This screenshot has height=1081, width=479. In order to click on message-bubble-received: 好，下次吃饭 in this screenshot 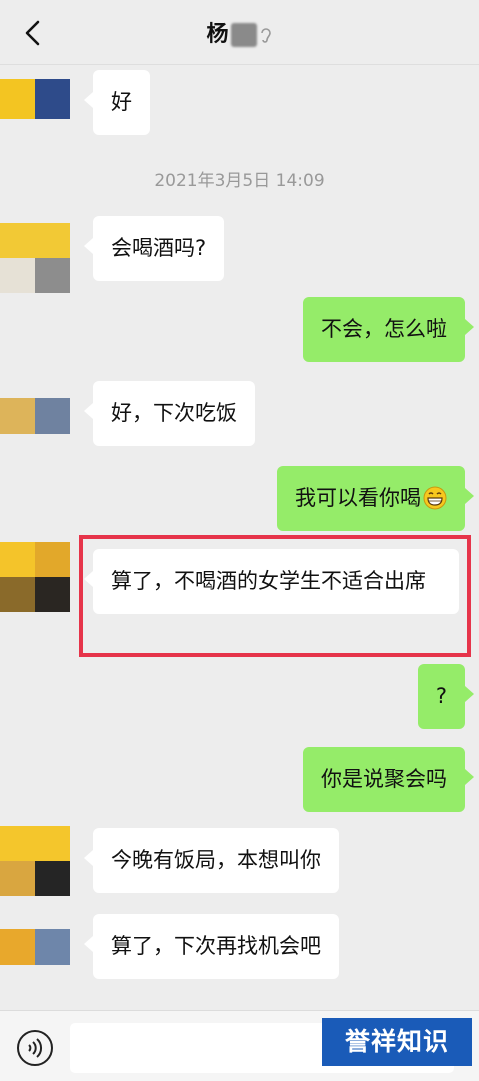, I will do `click(169, 413)`.